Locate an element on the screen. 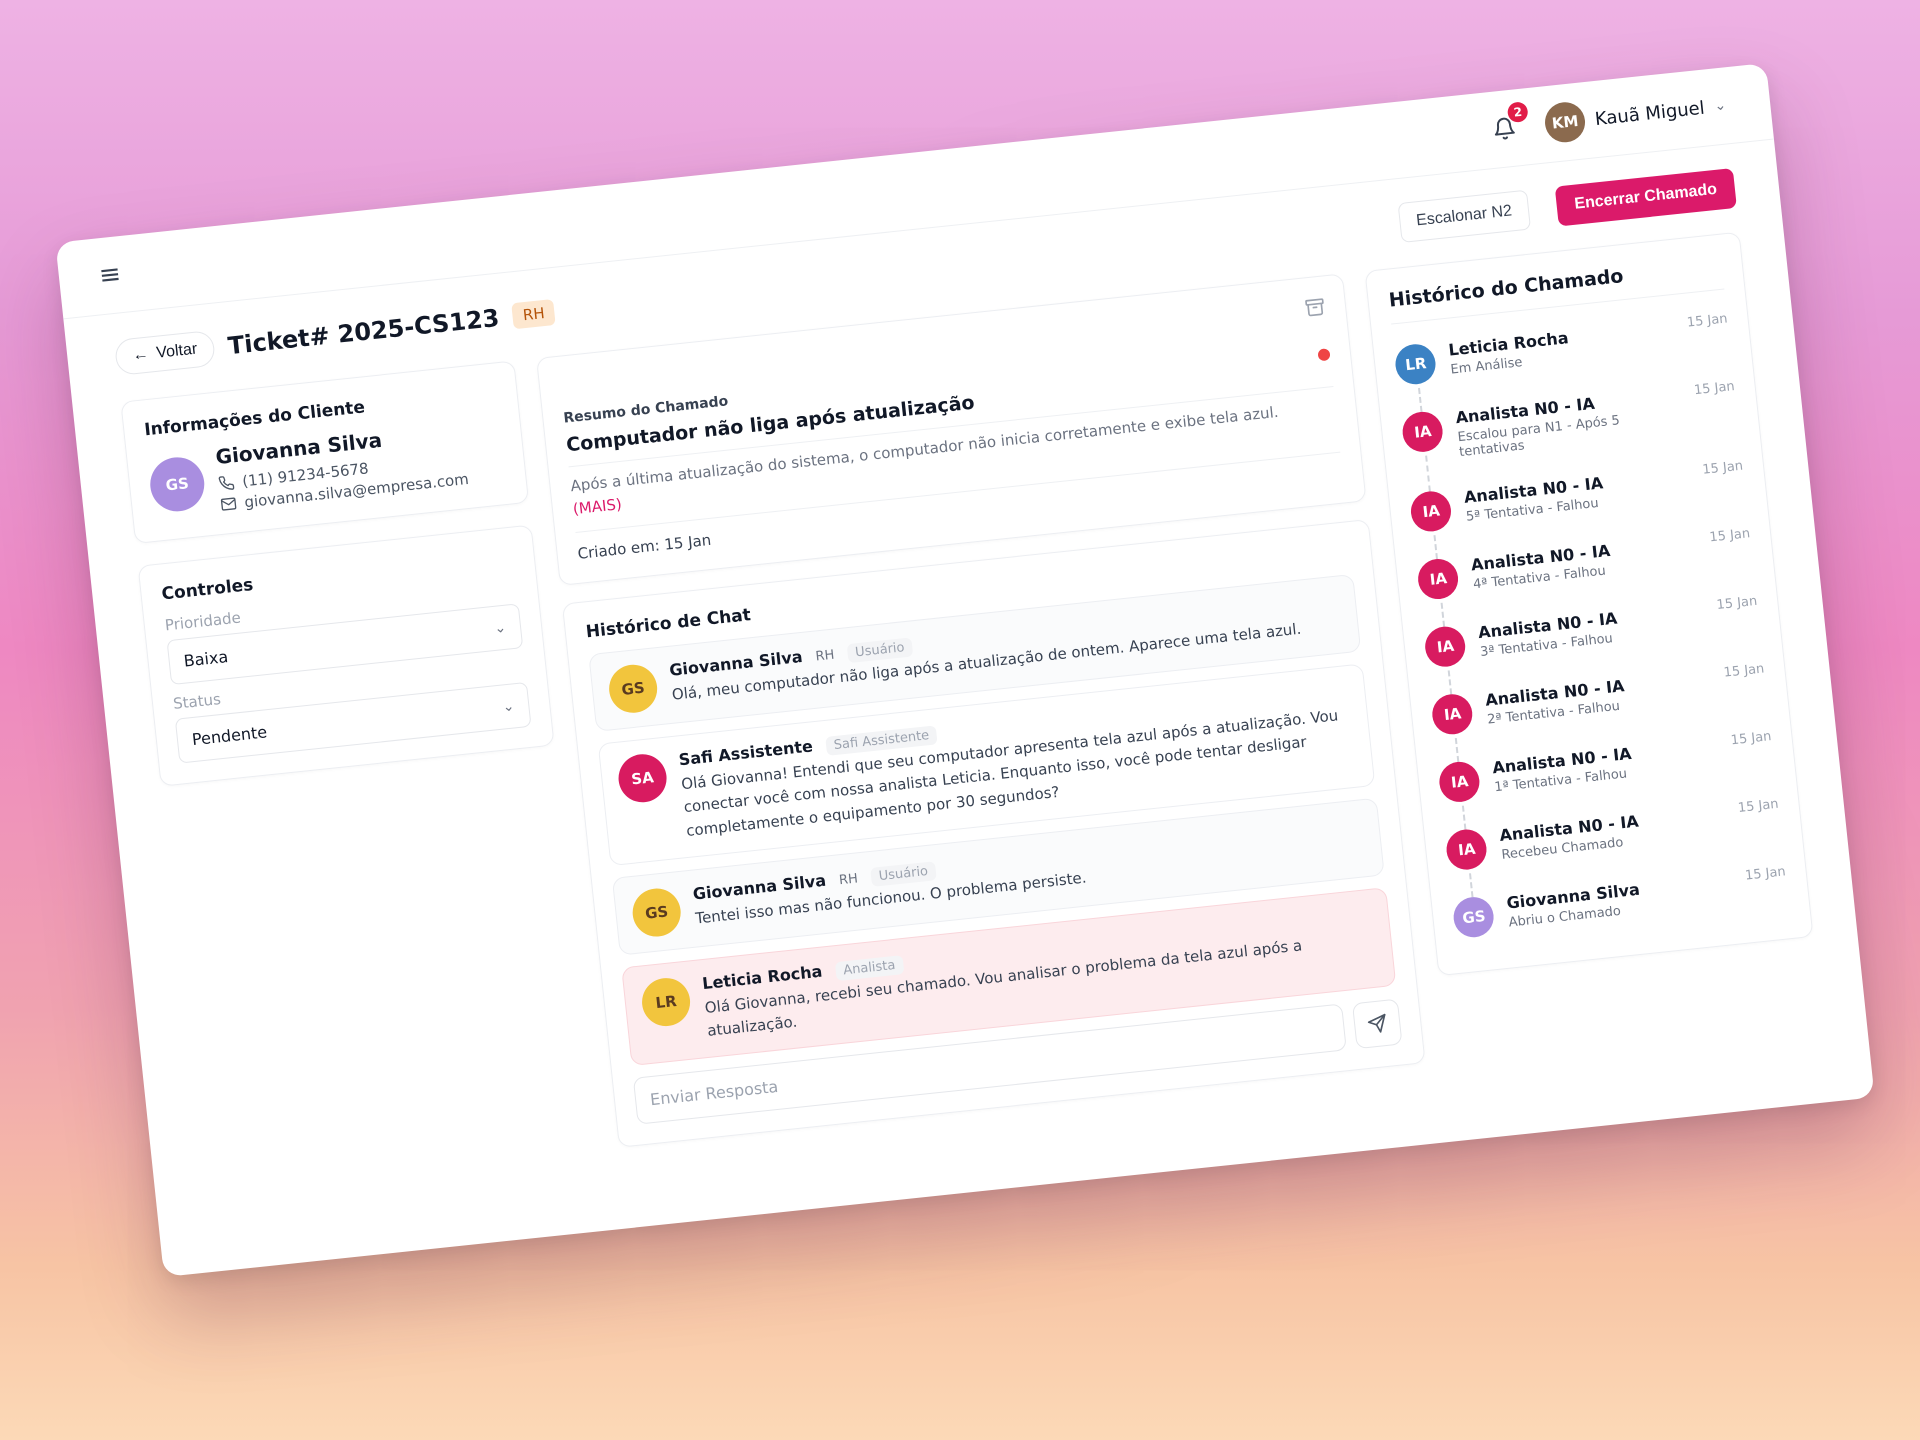 This screenshot has height=1440, width=1920. message-avatar: LR is located at coordinates (666, 1002).